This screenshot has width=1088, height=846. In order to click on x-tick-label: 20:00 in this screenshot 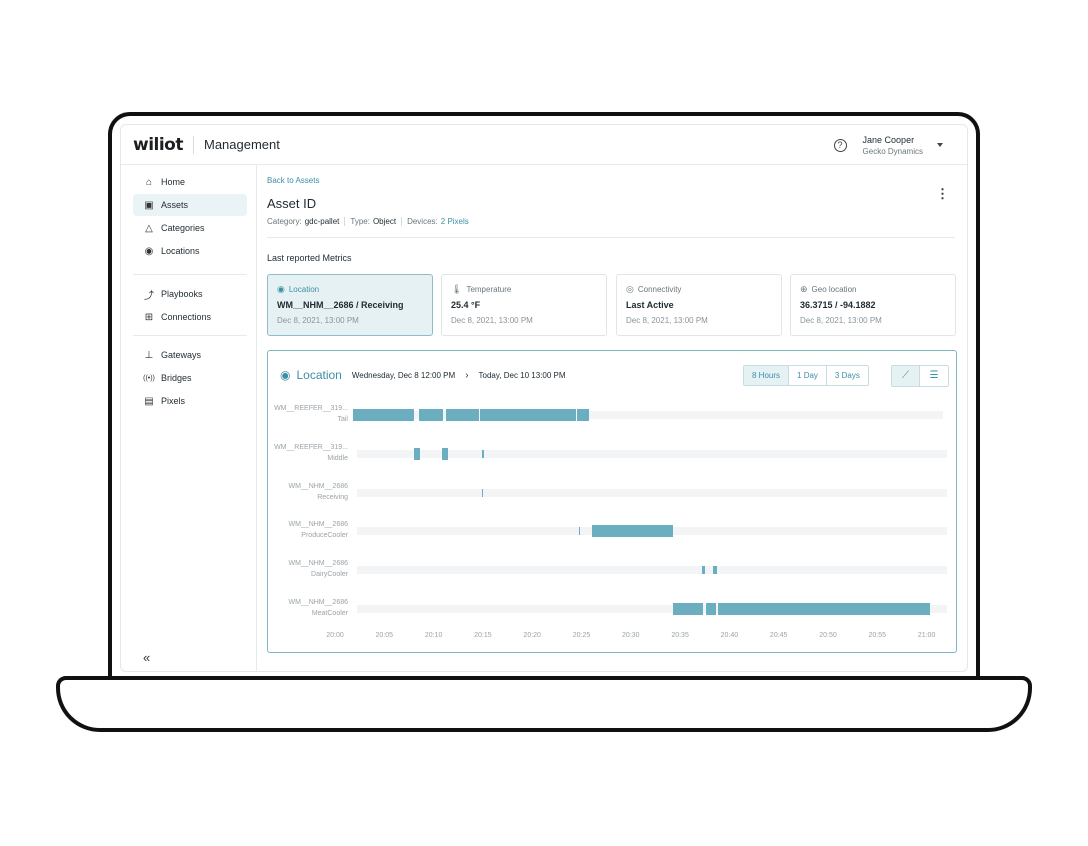, I will do `click(335, 635)`.